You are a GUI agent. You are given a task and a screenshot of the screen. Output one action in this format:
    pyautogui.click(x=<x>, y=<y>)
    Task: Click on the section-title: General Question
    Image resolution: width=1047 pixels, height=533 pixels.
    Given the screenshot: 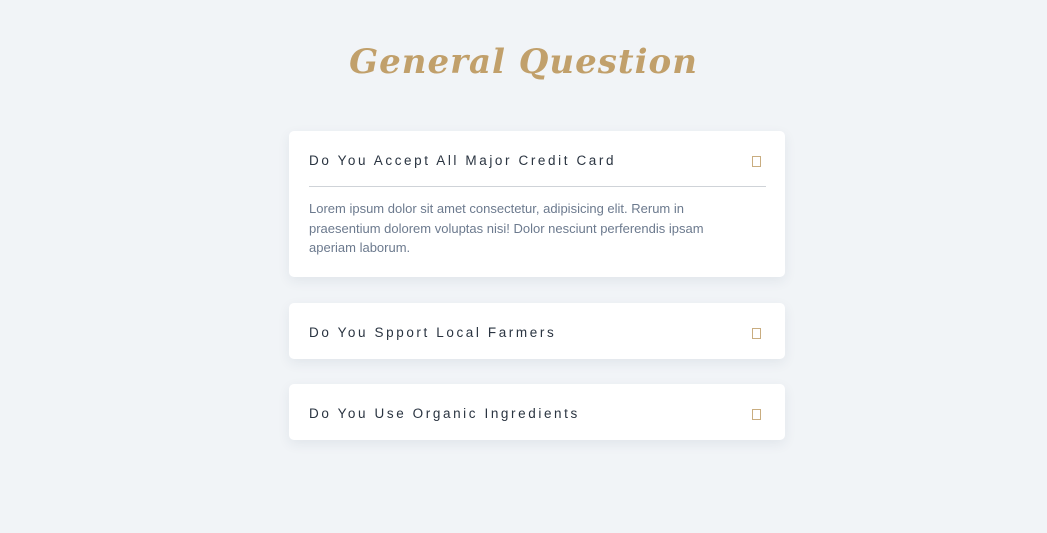 What is the action you would take?
    pyautogui.click(x=523, y=62)
    